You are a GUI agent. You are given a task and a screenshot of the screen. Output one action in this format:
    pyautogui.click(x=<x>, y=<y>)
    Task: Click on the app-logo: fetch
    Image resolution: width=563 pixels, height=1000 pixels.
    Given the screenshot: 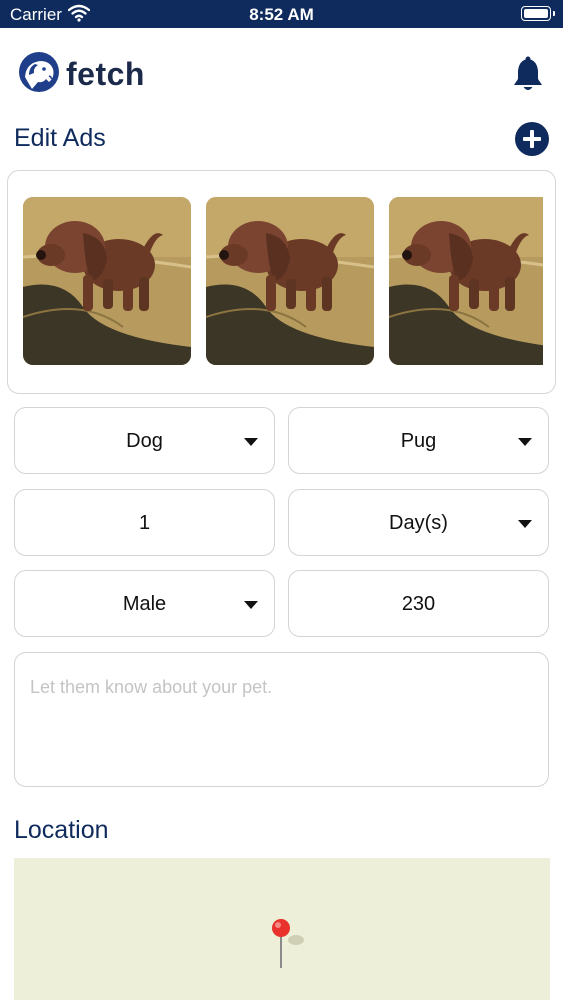 What is the action you would take?
    pyautogui.click(x=80, y=74)
    